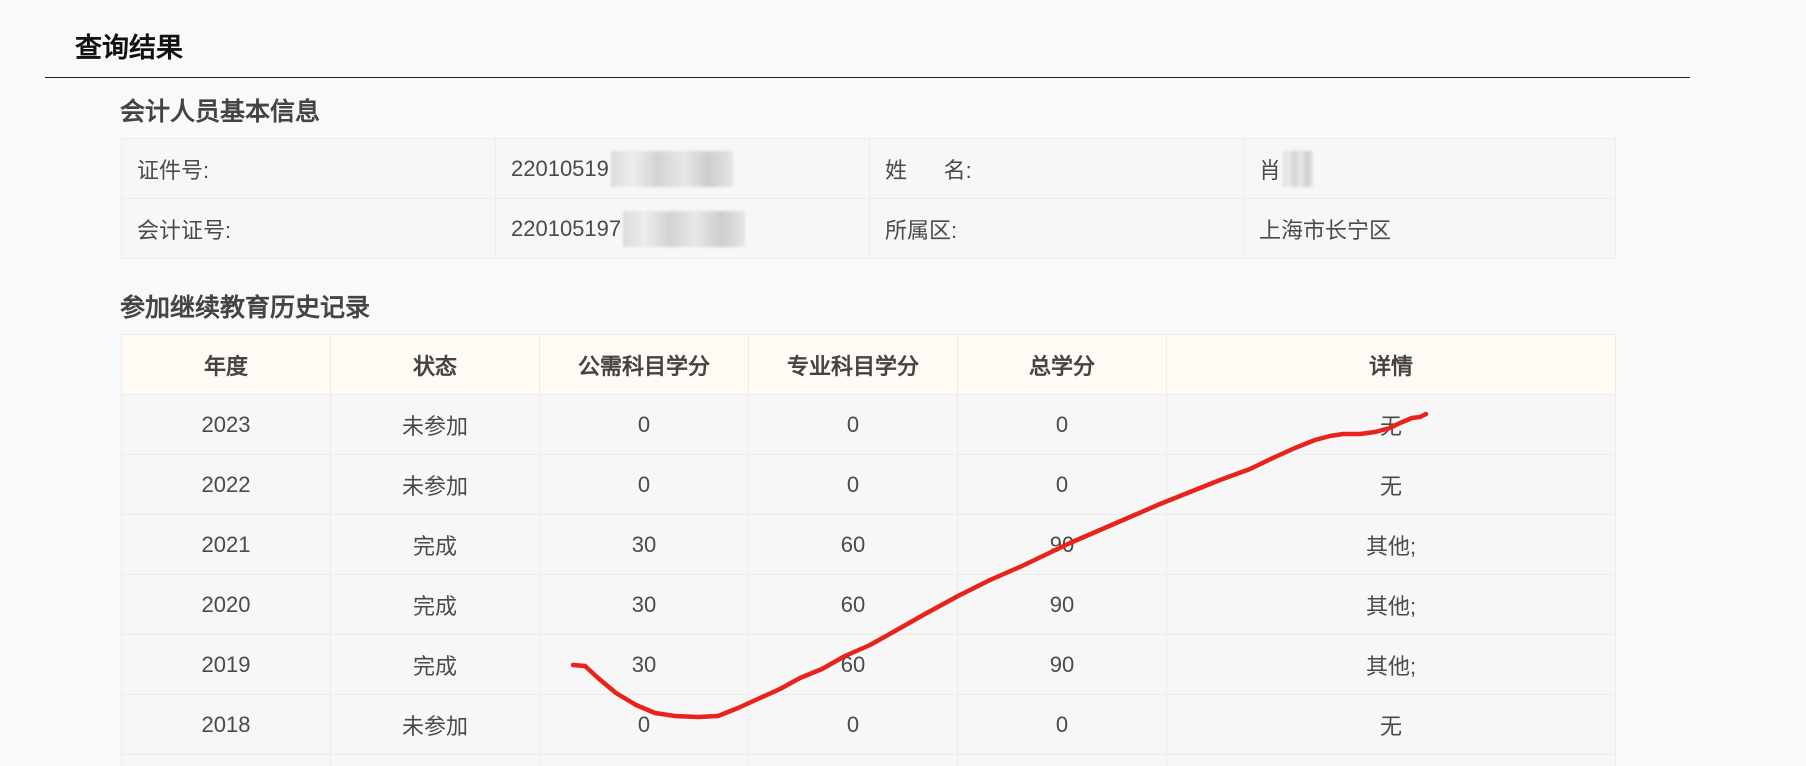  Describe the element at coordinates (226, 724) in the screenshot. I see `cell-year: 2018` at that location.